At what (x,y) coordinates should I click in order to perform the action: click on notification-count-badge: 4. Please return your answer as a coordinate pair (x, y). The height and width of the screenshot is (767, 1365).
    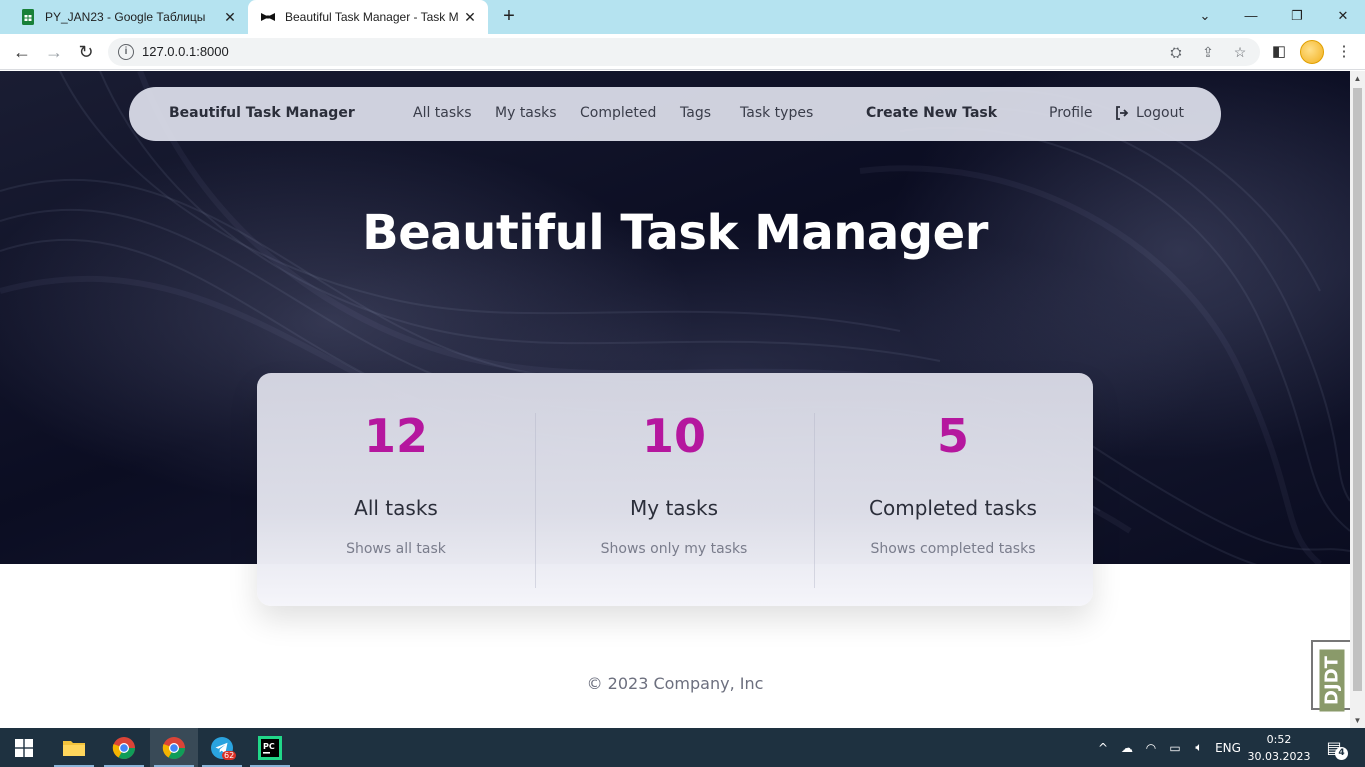
    Looking at the image, I should click on (1341, 753).